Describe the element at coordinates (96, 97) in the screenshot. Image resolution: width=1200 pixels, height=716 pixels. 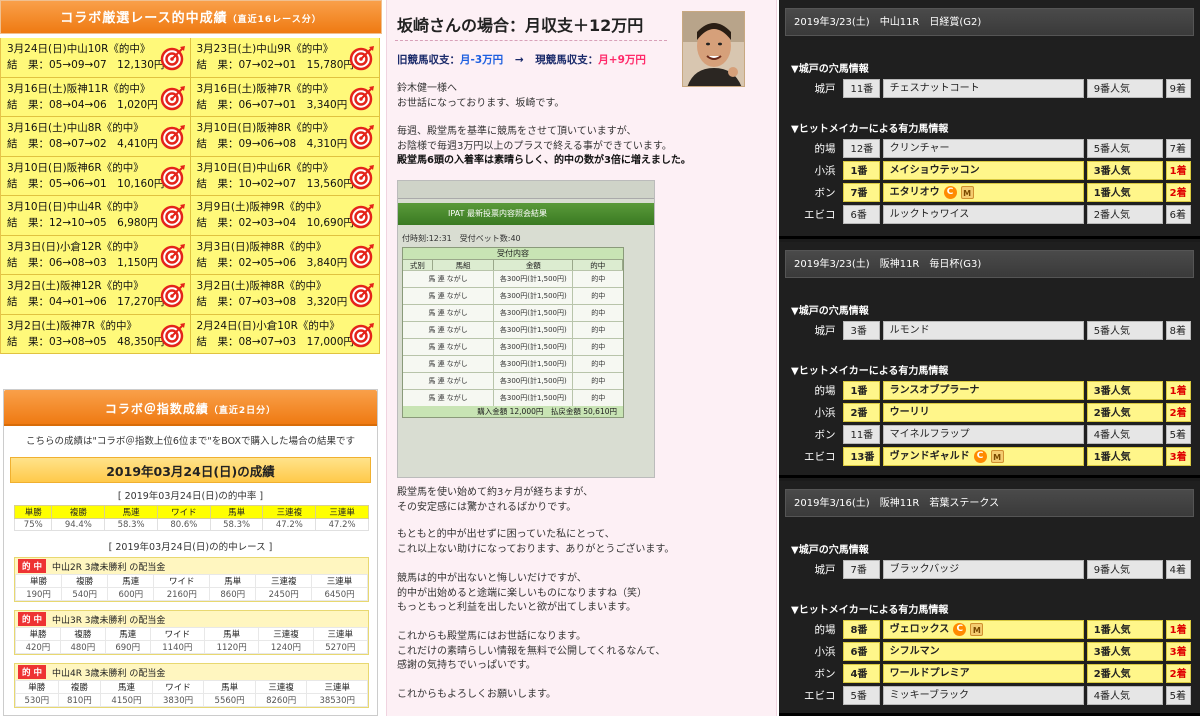
I see `record-cell: 3月16日(土)阪神11R《的中》結 果：08→04→06 1,020円` at that location.